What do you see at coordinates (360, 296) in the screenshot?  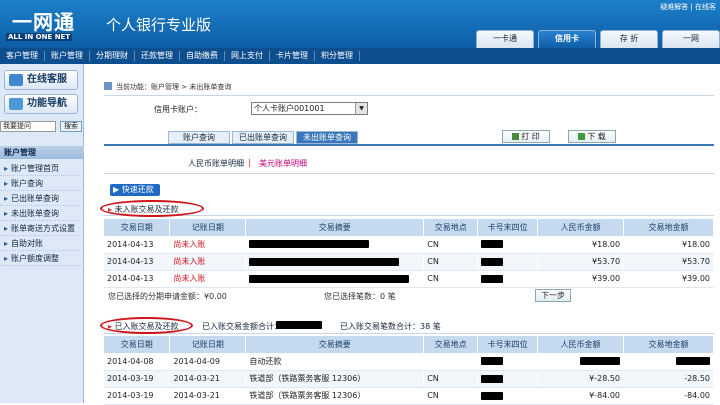 I see `selected-count: 您已选择笔数：0 笔` at bounding box center [360, 296].